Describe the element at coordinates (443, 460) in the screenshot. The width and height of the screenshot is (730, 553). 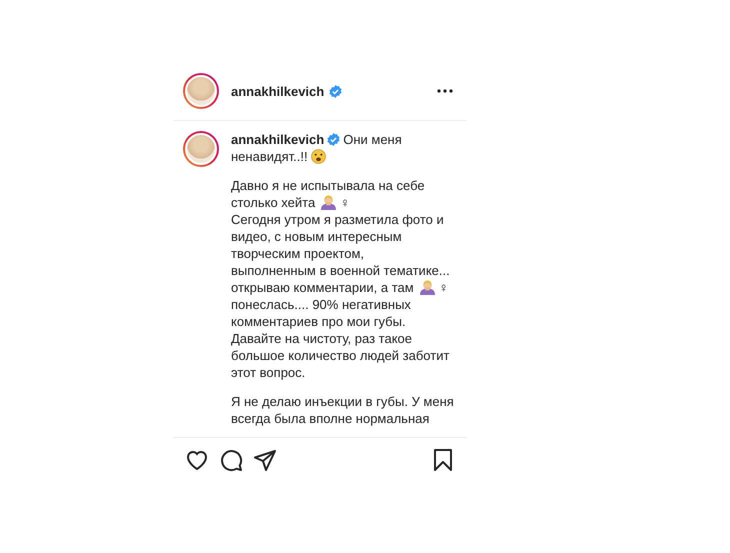
I see `bookmark-button` at that location.